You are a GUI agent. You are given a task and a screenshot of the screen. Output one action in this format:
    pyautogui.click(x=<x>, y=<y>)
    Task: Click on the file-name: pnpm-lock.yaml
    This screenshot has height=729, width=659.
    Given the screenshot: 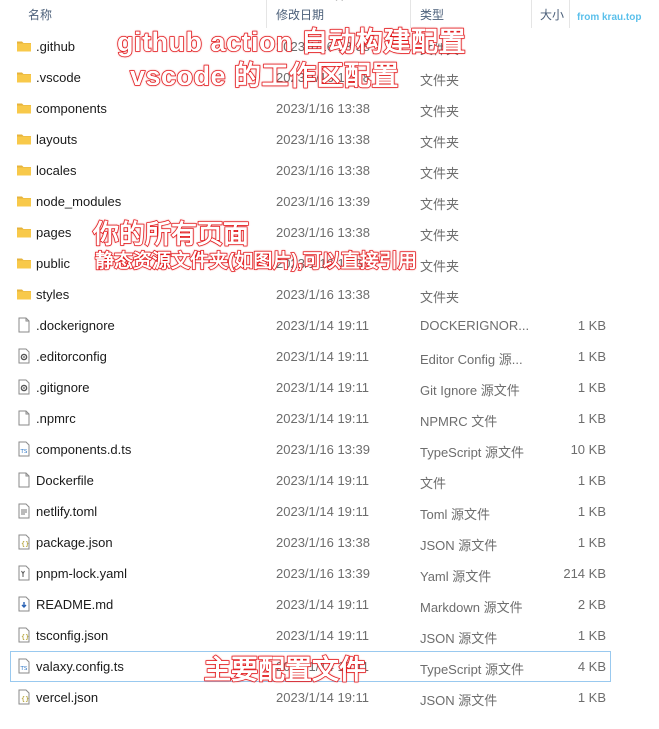 What is the action you would take?
    pyautogui.click(x=82, y=573)
    